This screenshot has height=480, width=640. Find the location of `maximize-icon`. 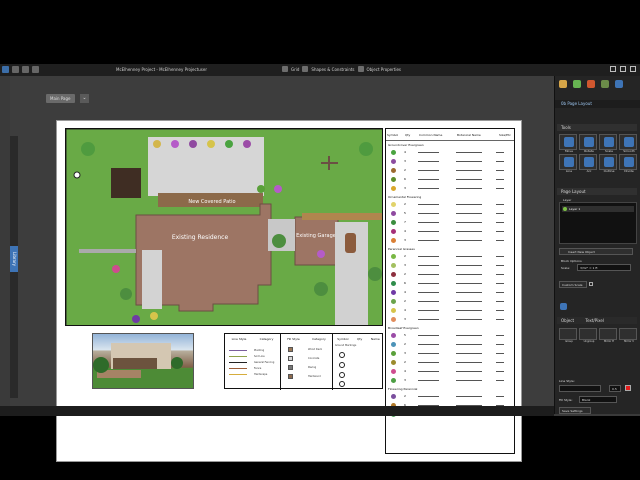

maximize-icon is located at coordinates (623, 69).